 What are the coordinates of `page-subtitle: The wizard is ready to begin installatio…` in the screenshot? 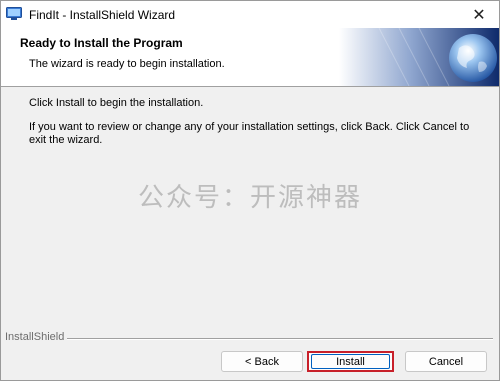 It's located at (127, 64).